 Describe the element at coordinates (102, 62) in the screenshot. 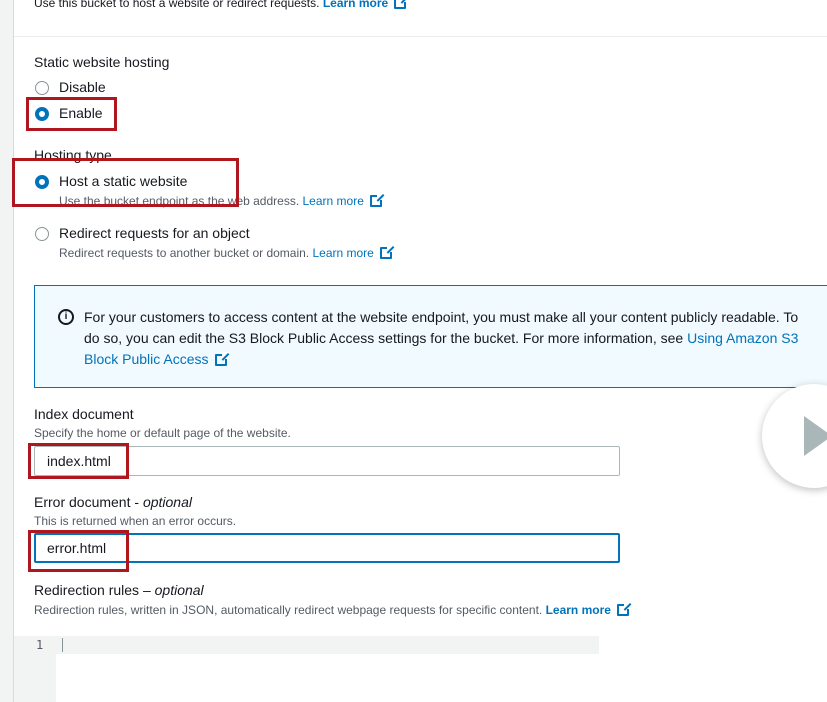

I see `static-hosting-label: Static website hosting` at that location.